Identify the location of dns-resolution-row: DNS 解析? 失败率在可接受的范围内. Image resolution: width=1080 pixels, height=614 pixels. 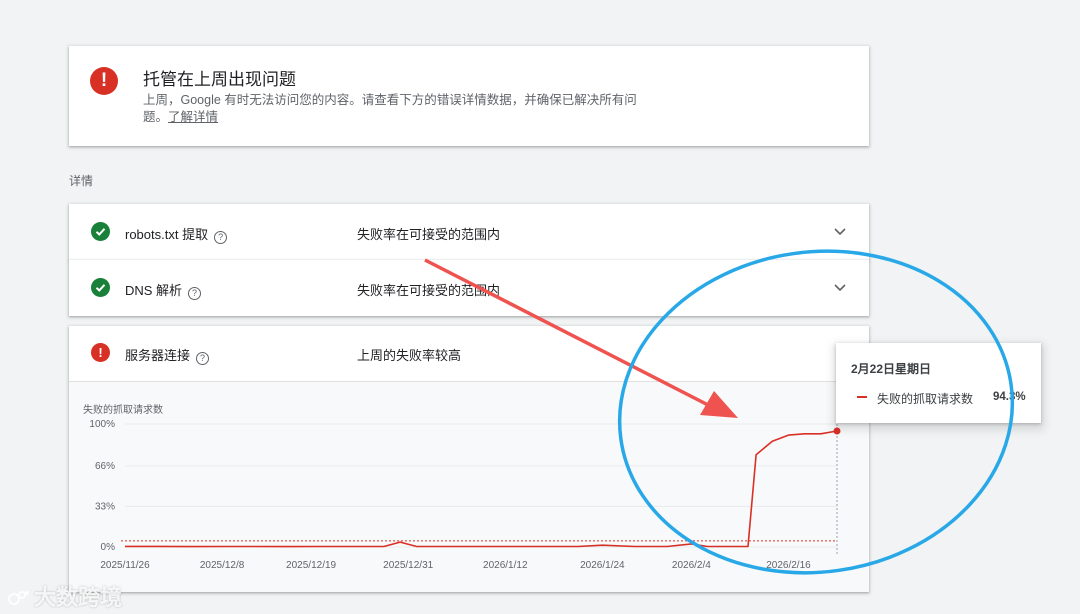
(469, 288).